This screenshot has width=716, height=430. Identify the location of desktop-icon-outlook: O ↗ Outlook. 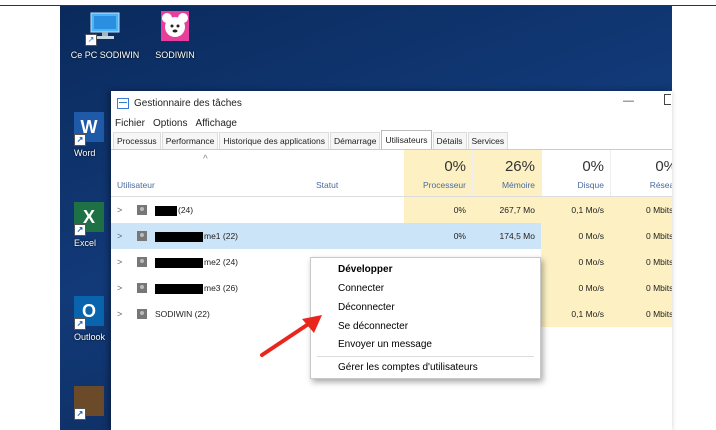
(91, 319).